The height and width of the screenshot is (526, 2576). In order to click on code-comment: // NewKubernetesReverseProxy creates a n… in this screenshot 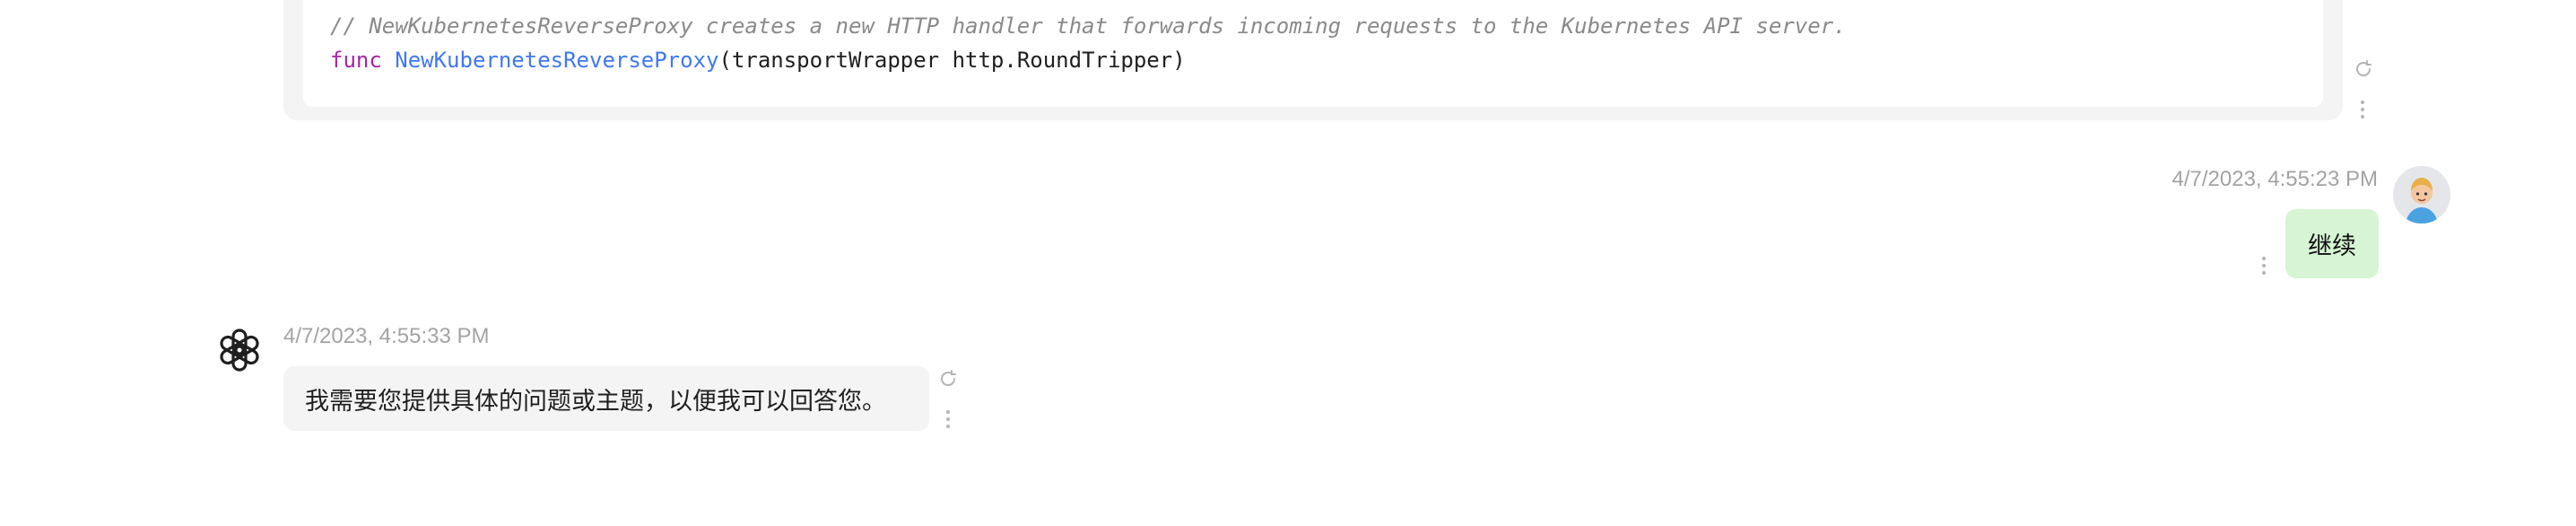, I will do `click(1088, 26)`.